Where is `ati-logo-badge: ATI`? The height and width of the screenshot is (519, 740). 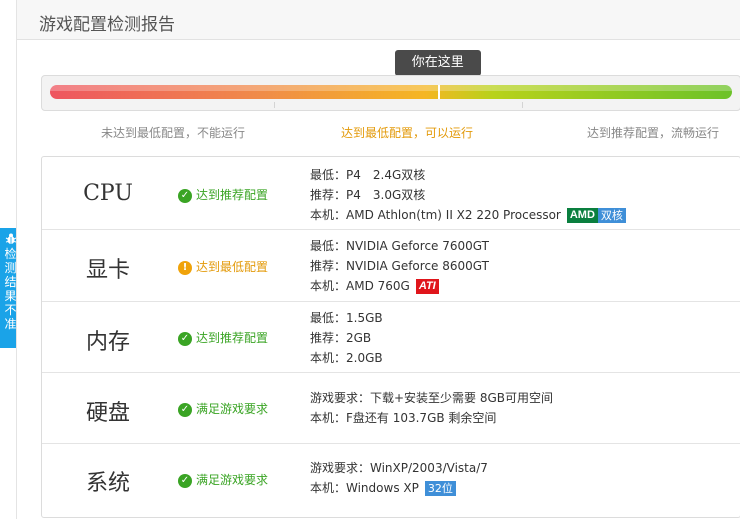
ati-logo-badge: ATI is located at coordinates (427, 286).